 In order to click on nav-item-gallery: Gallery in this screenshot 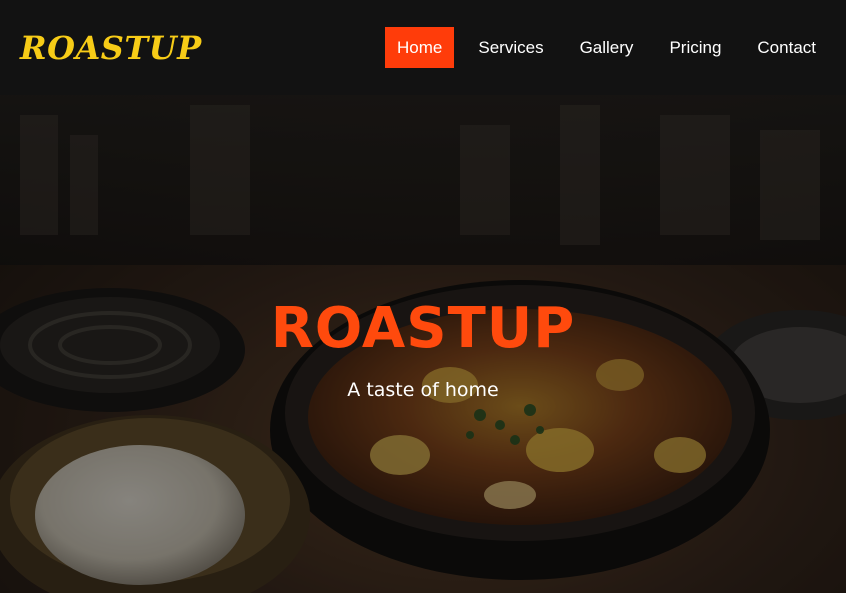, I will do `click(607, 47)`.